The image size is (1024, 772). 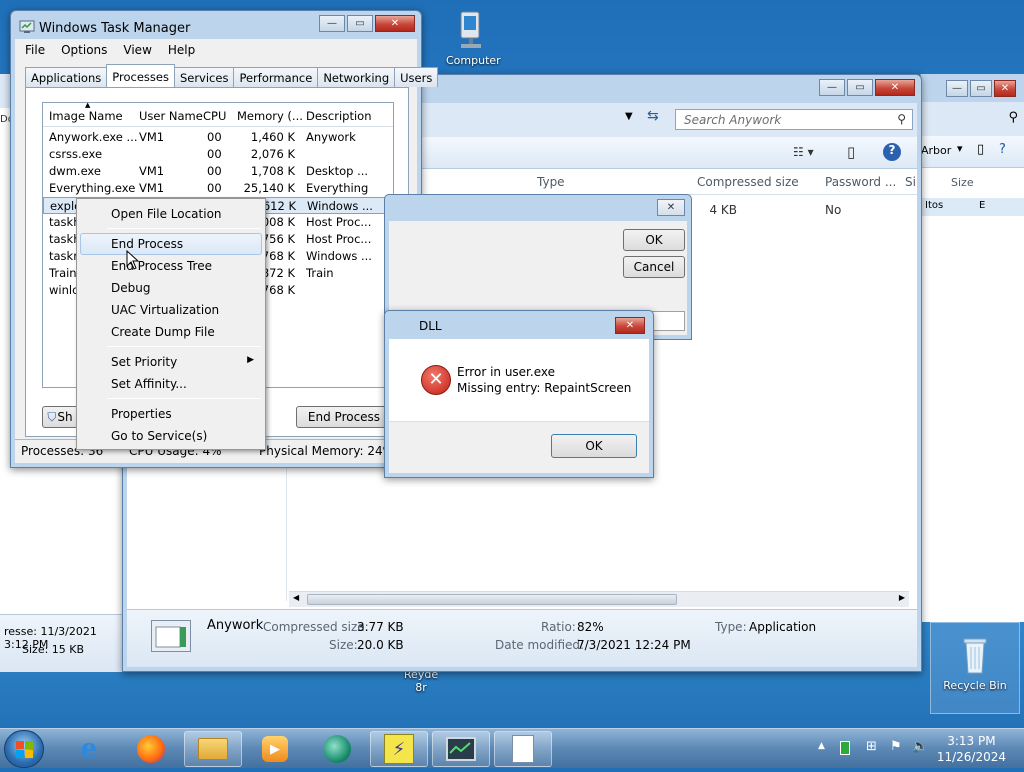 What do you see at coordinates (327, 451) in the screenshot?
I see `status-memory: Physical Memory: 24%` at bounding box center [327, 451].